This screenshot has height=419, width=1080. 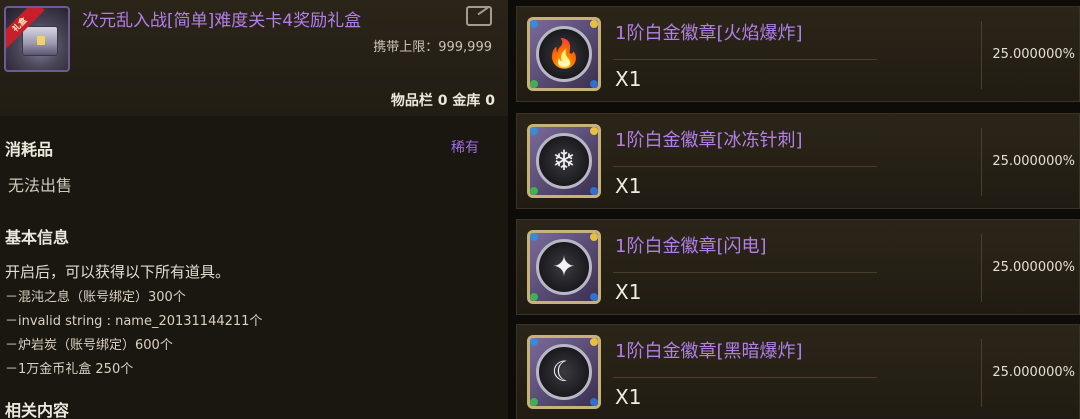 I want to click on crescent-moon-icon: ☾, so click(x=564, y=372).